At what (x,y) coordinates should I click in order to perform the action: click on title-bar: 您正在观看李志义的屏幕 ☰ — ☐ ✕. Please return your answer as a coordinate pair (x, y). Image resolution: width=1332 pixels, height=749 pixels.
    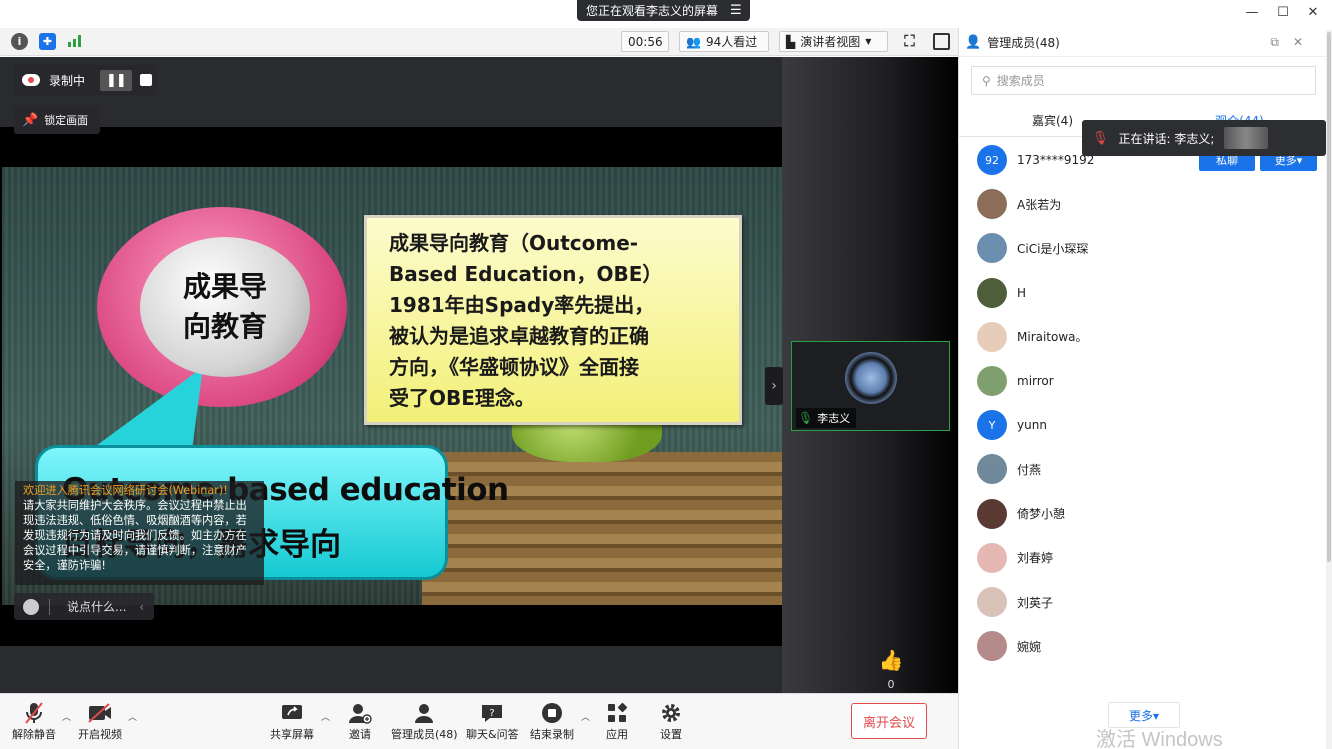
    Looking at the image, I should click on (666, 13).